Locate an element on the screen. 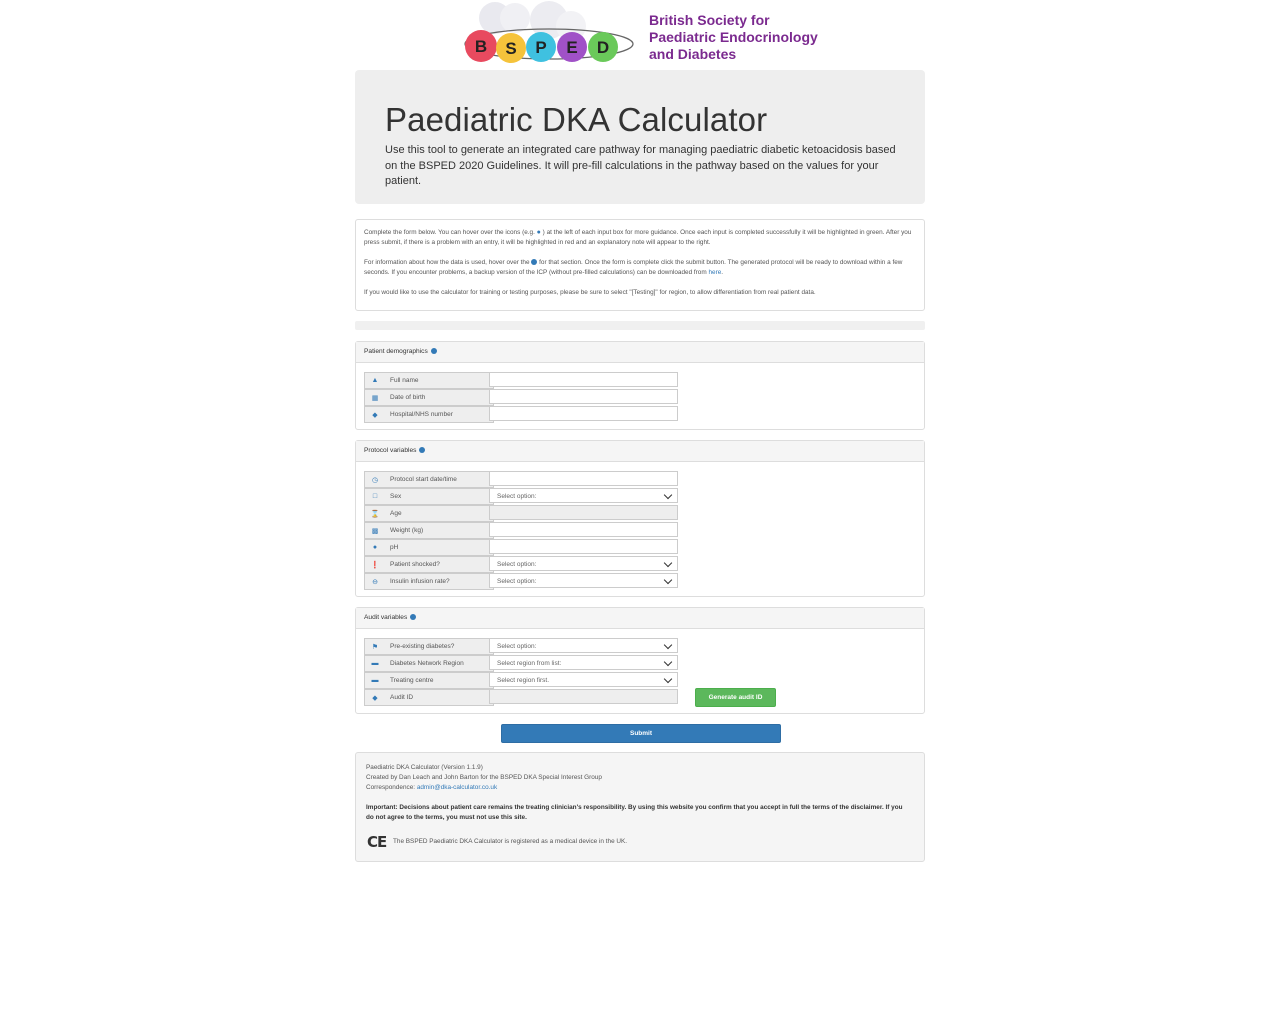 Image resolution: width=1280 pixels, height=1024 pixels. exclamation-icon: ❗ is located at coordinates (375, 564).